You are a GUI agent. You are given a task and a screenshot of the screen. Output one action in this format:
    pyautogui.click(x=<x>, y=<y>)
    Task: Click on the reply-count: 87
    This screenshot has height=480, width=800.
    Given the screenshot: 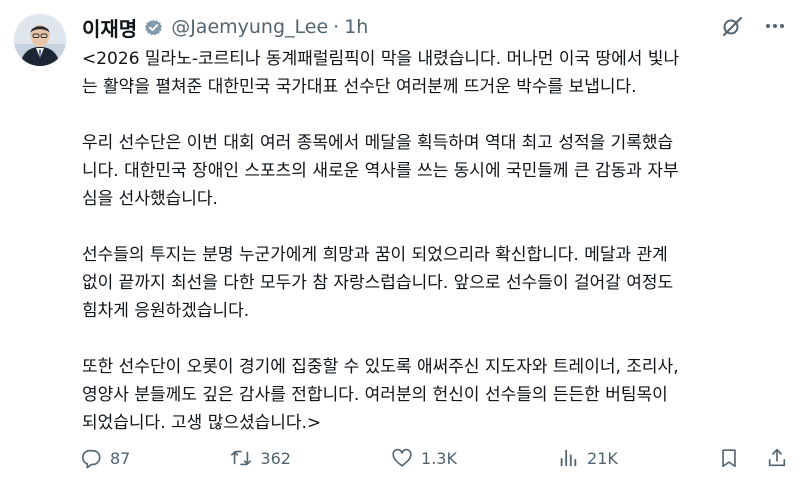 What is the action you would take?
    pyautogui.click(x=120, y=458)
    